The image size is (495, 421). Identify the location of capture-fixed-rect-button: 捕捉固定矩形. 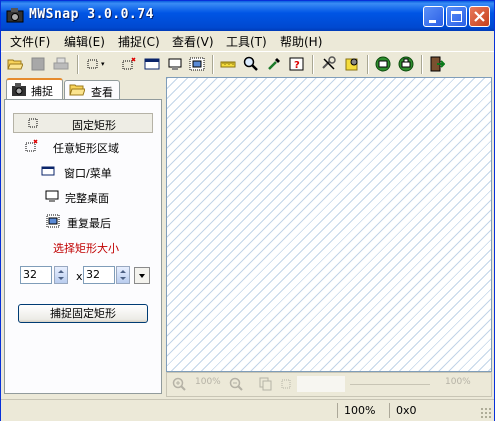
(83, 313).